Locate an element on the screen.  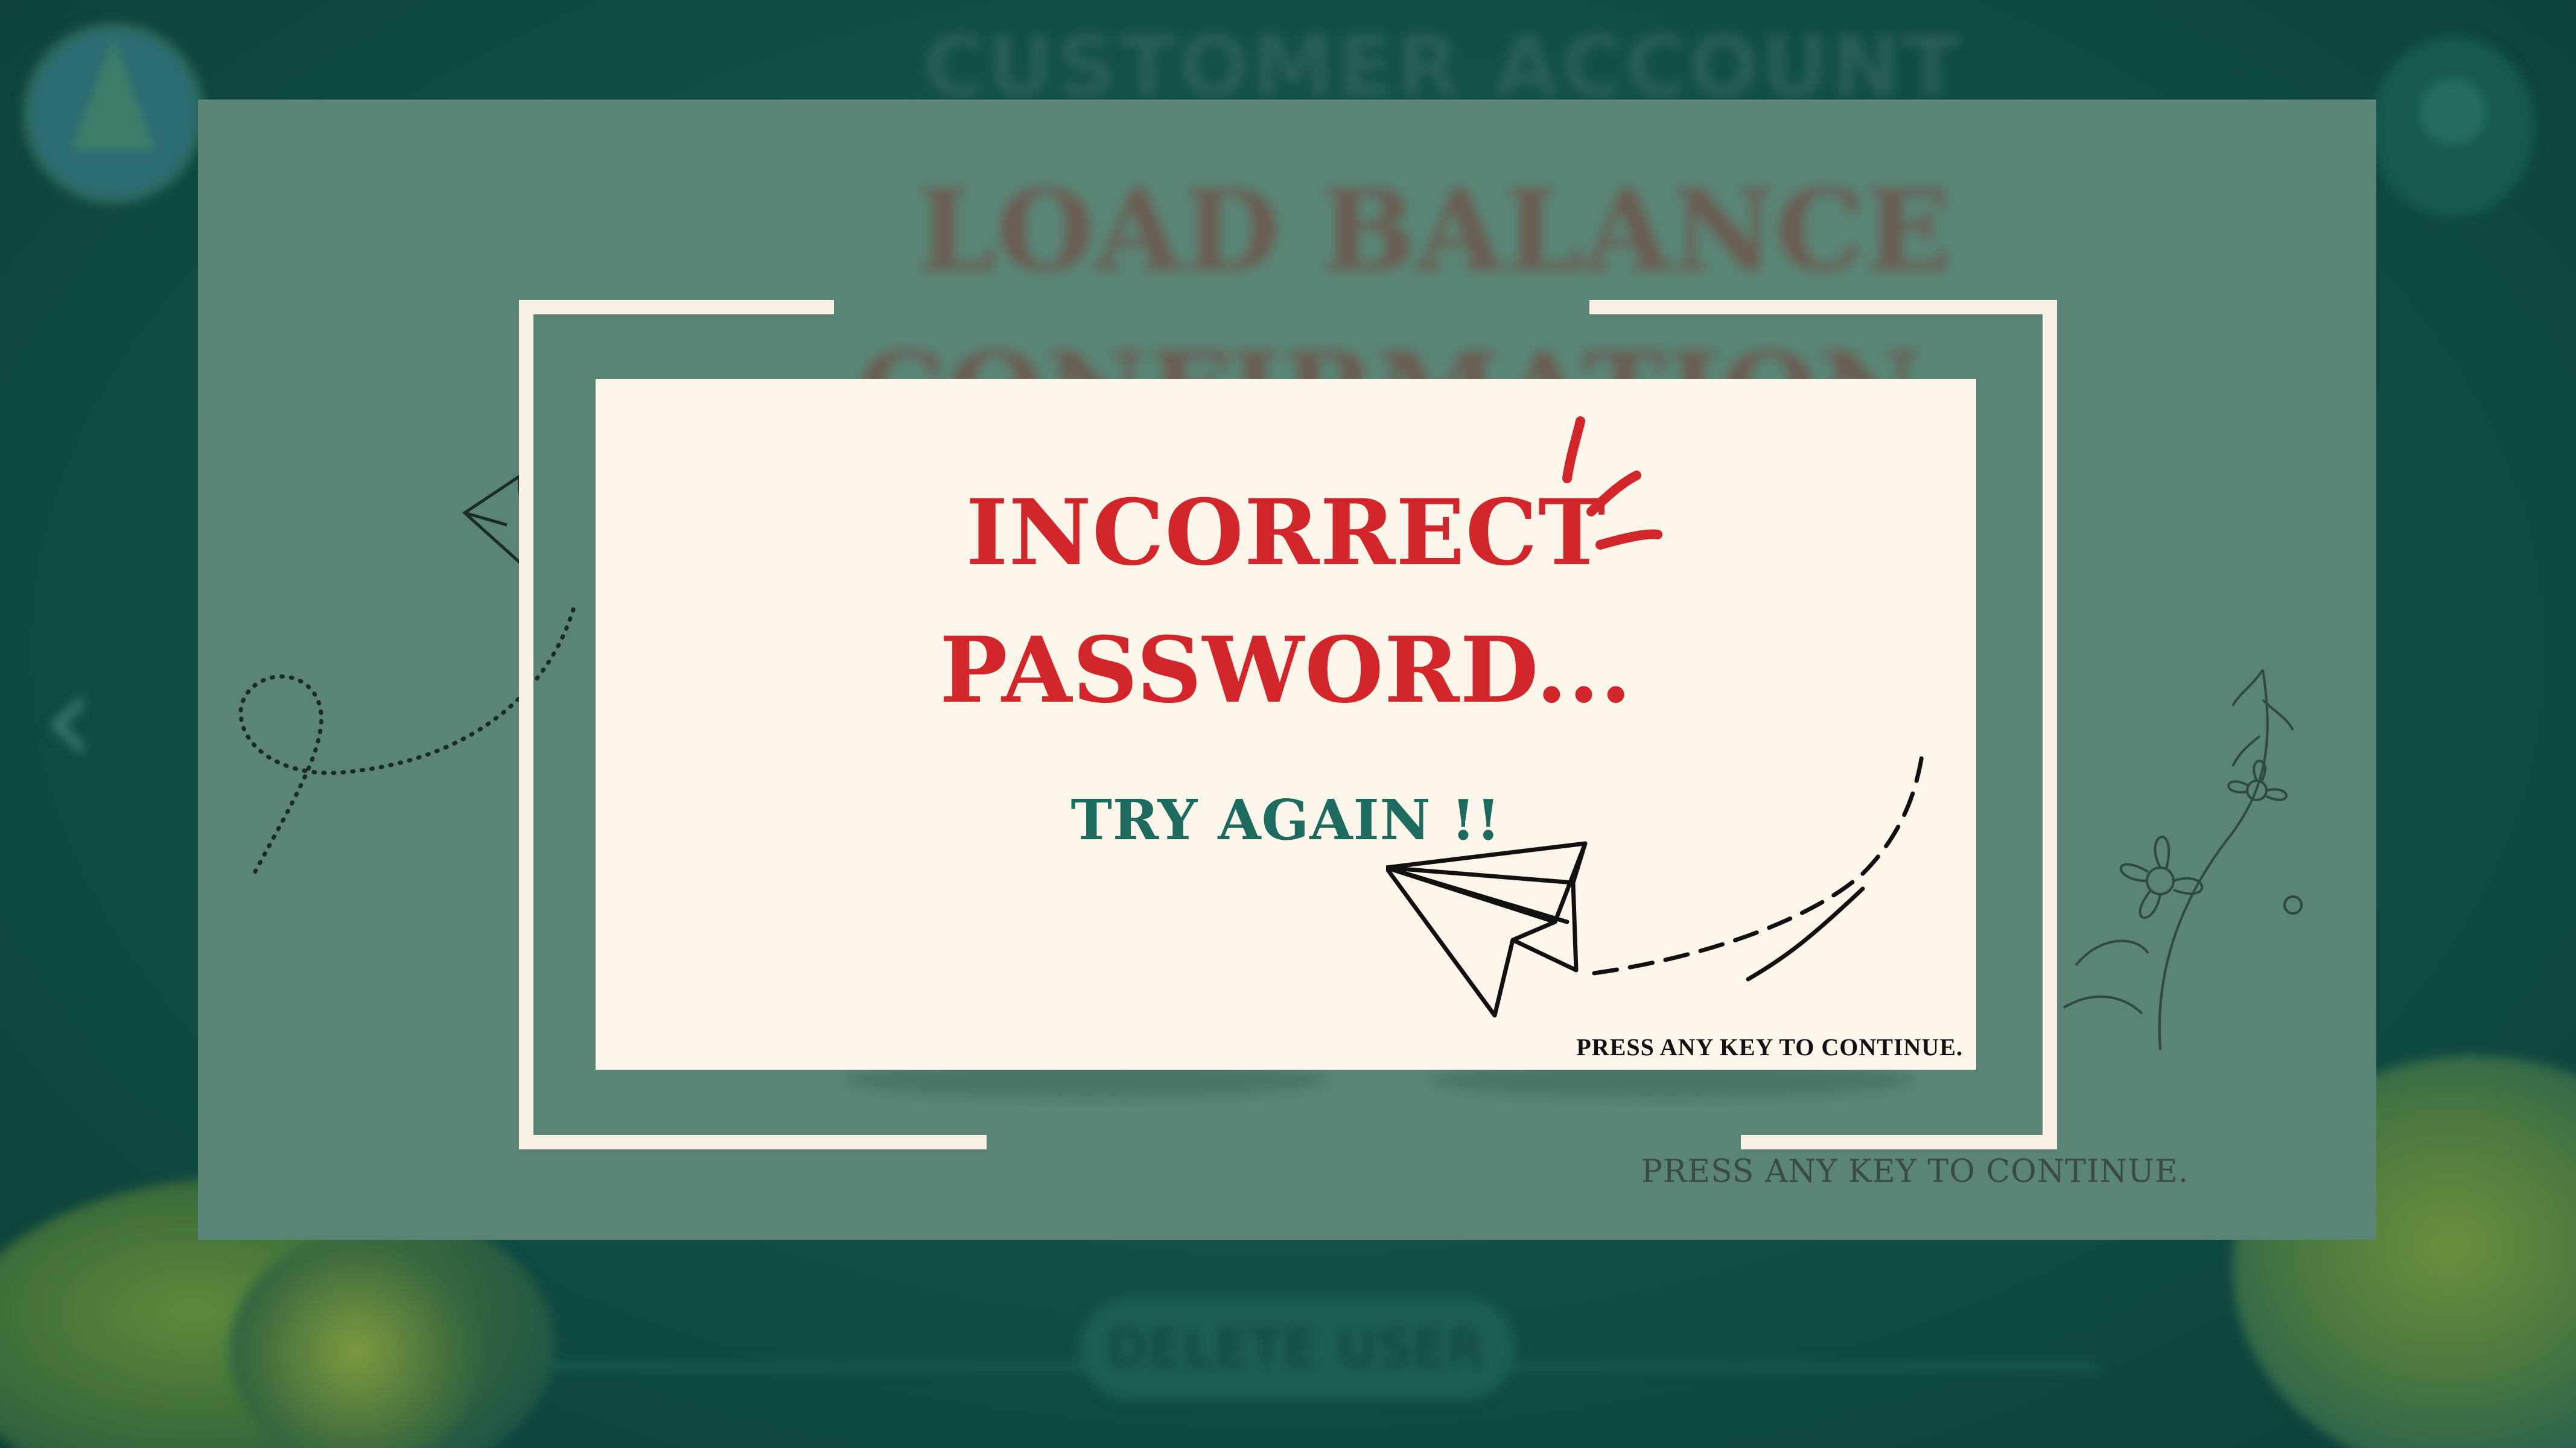
delete-user-button: DELETE USER is located at coordinates (1297, 1348).